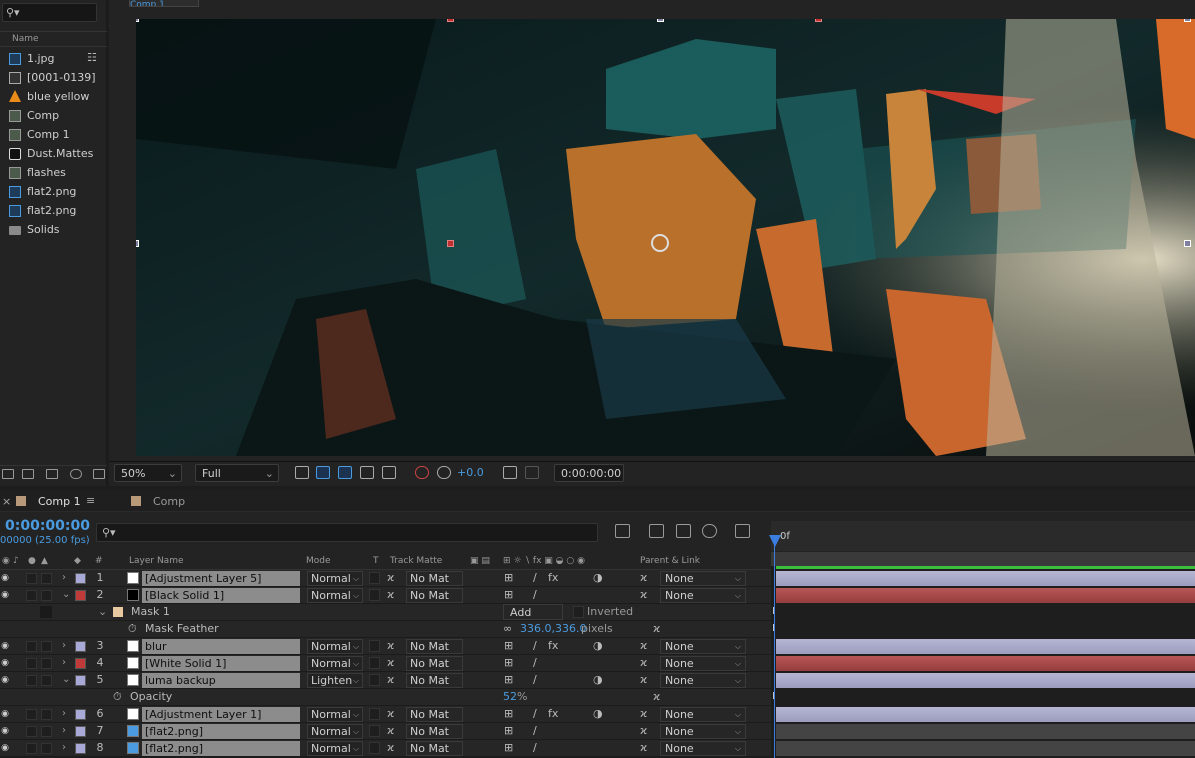 The height and width of the screenshot is (758, 1195). What do you see at coordinates (59, 501) in the screenshot?
I see `tab-comp-1: Comp 1` at bounding box center [59, 501].